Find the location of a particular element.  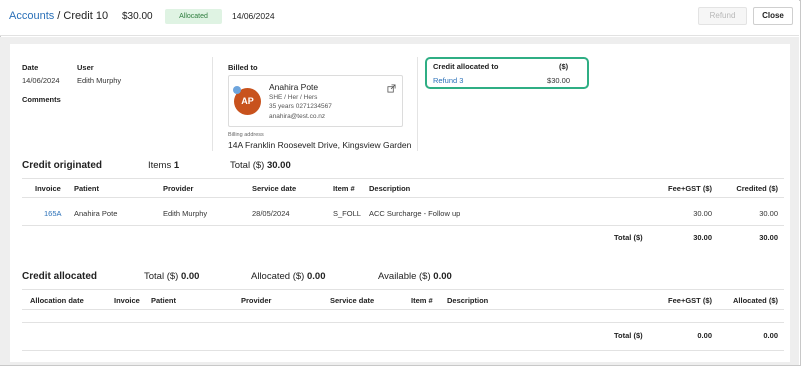

user-value: Edith Murphy is located at coordinates (99, 80).